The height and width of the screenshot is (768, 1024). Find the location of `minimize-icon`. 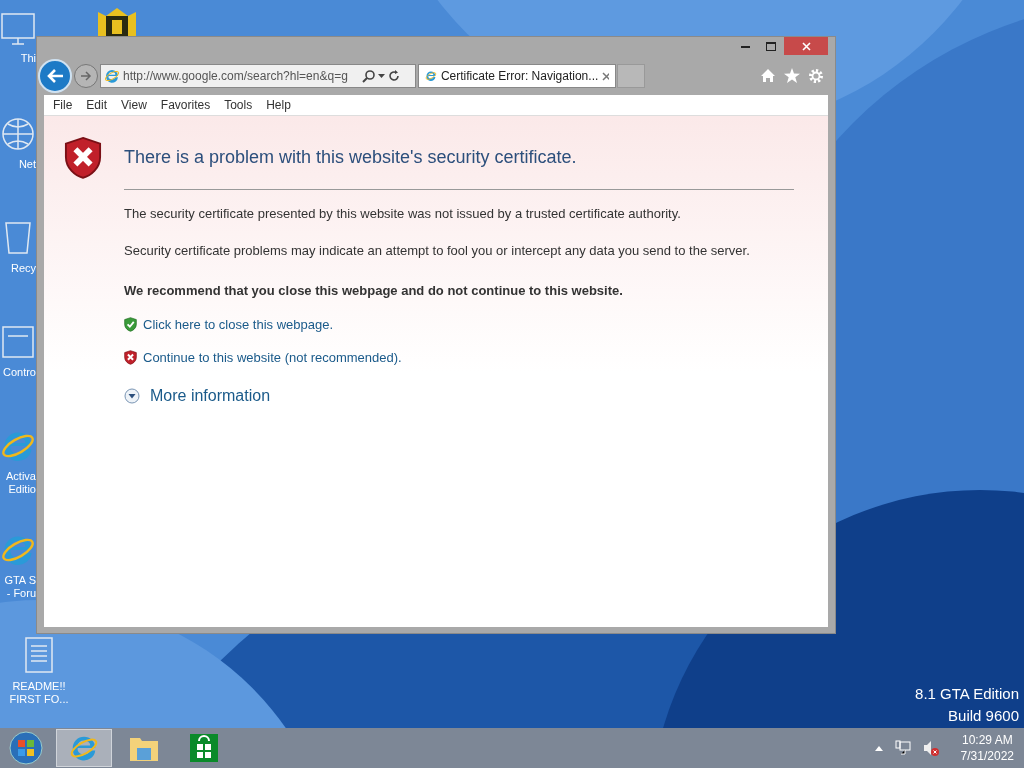

minimize-icon is located at coordinates (745, 46).